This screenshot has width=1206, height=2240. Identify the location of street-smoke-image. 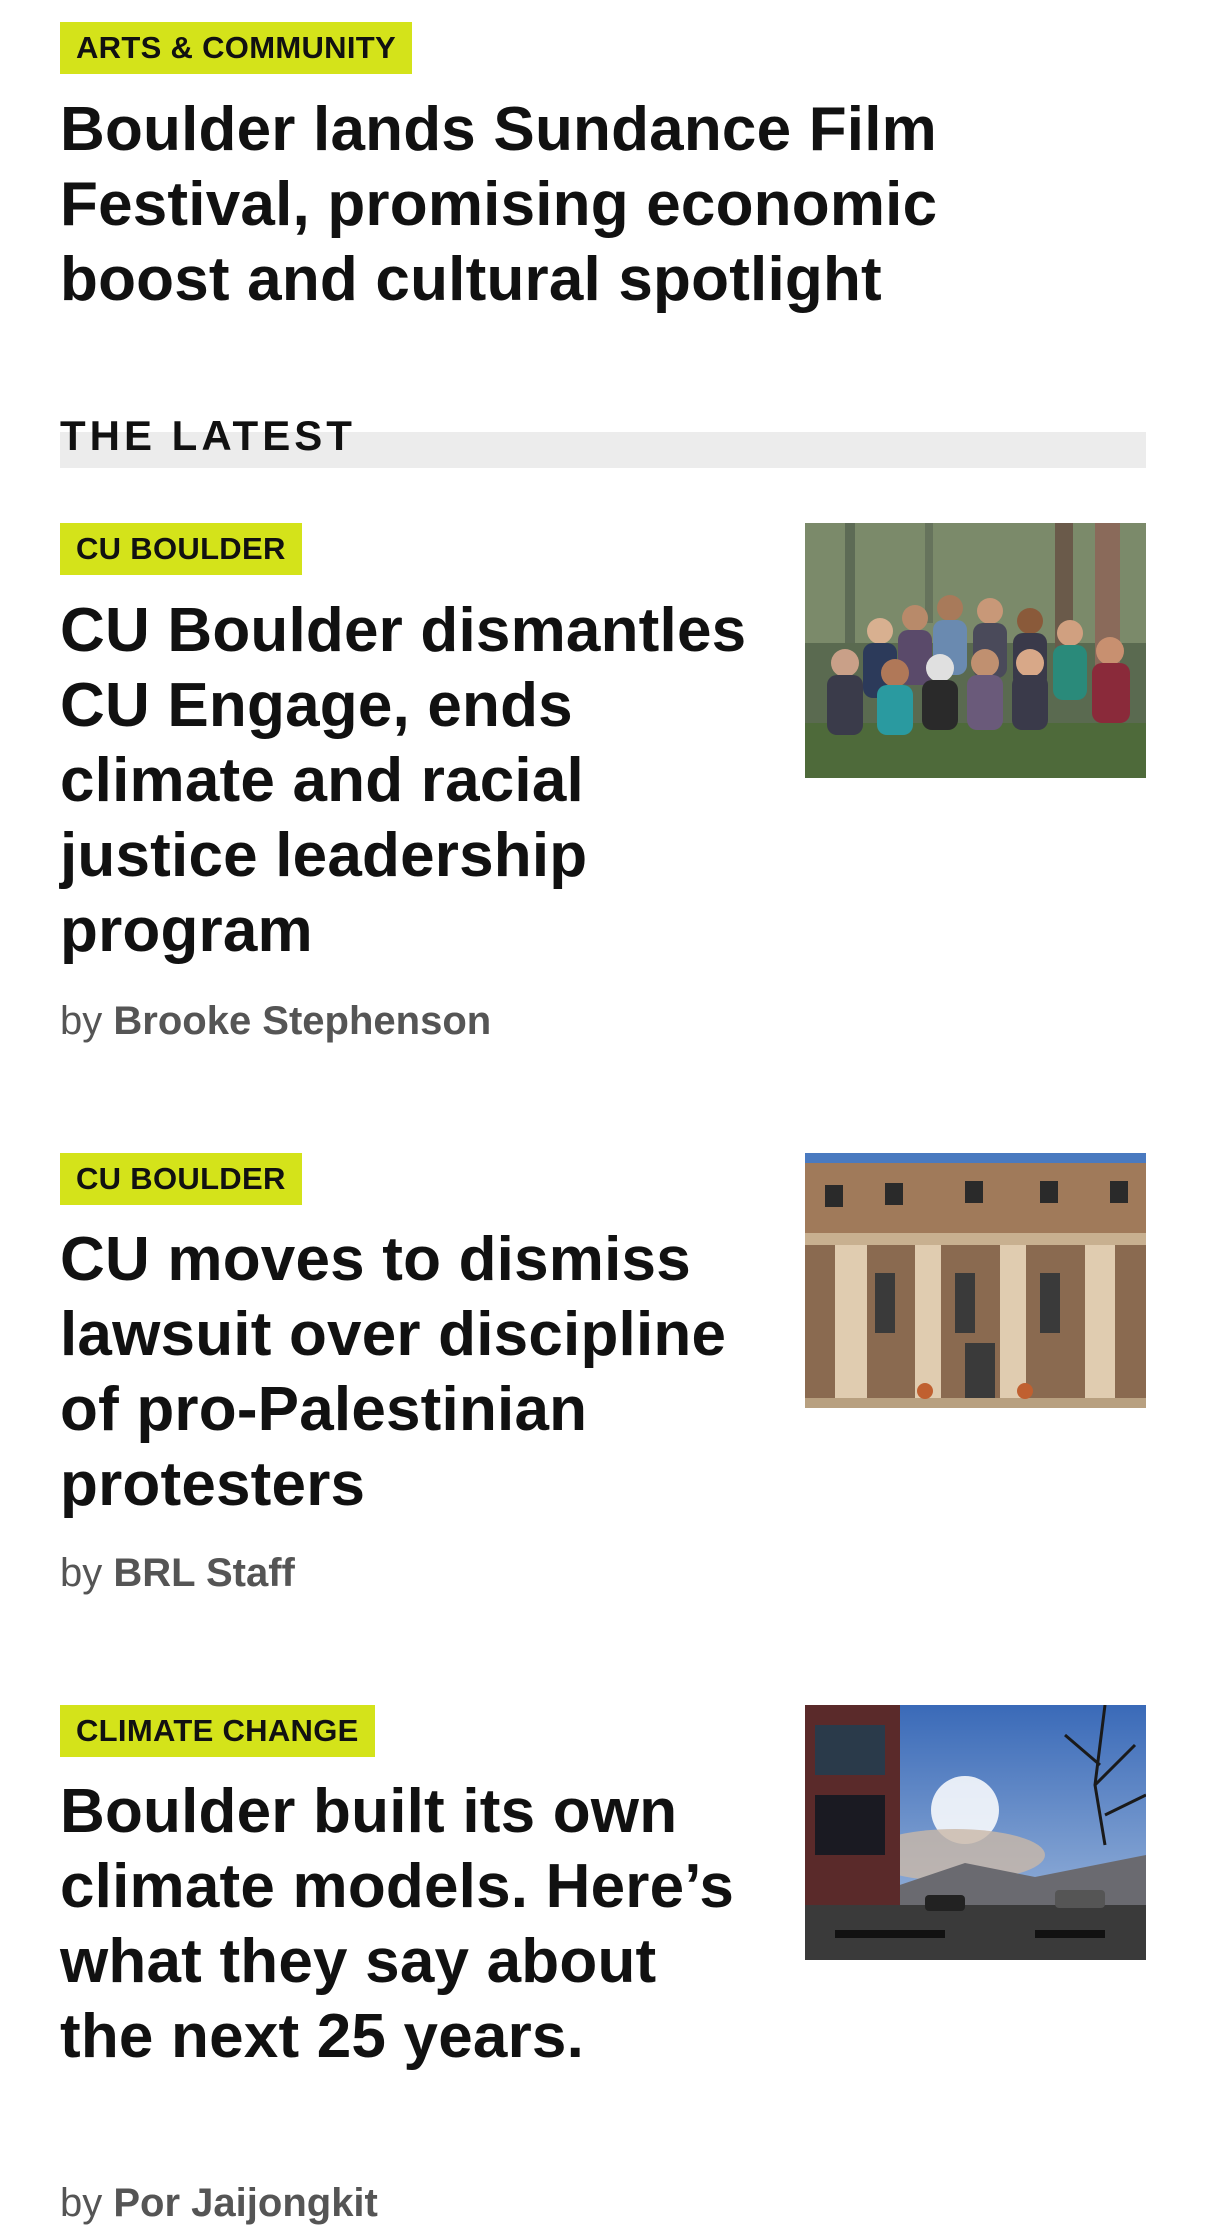
(975, 1832).